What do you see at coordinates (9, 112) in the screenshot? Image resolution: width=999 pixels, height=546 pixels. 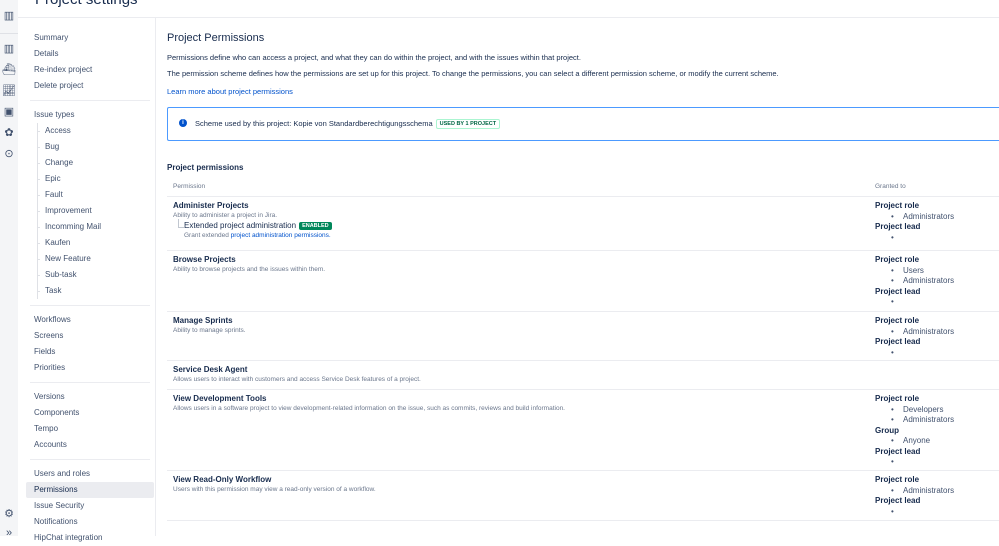 I see `releases-icon: ▣` at bounding box center [9, 112].